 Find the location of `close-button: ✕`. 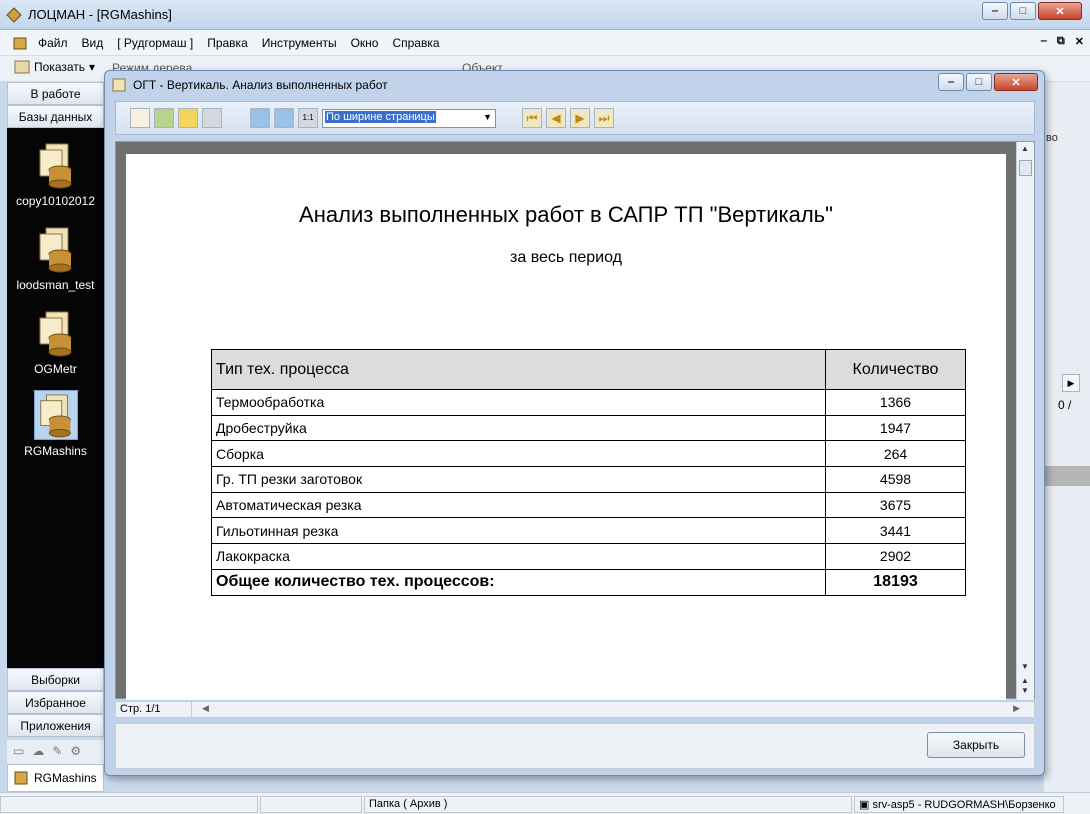

close-button: ✕ is located at coordinates (1060, 11).